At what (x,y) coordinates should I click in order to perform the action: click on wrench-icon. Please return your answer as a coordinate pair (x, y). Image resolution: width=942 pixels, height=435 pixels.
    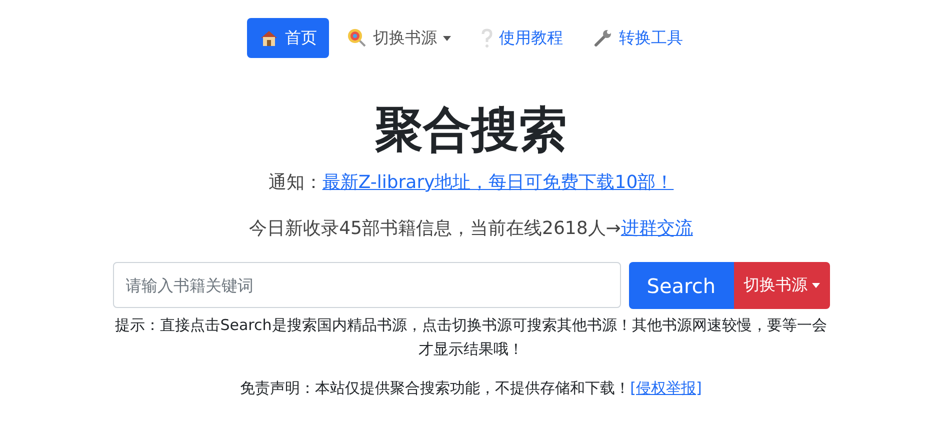
    Looking at the image, I should click on (603, 38).